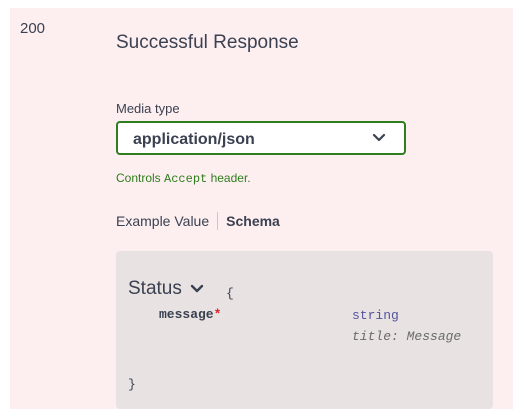  I want to click on property-name-text: message, so click(186, 314).